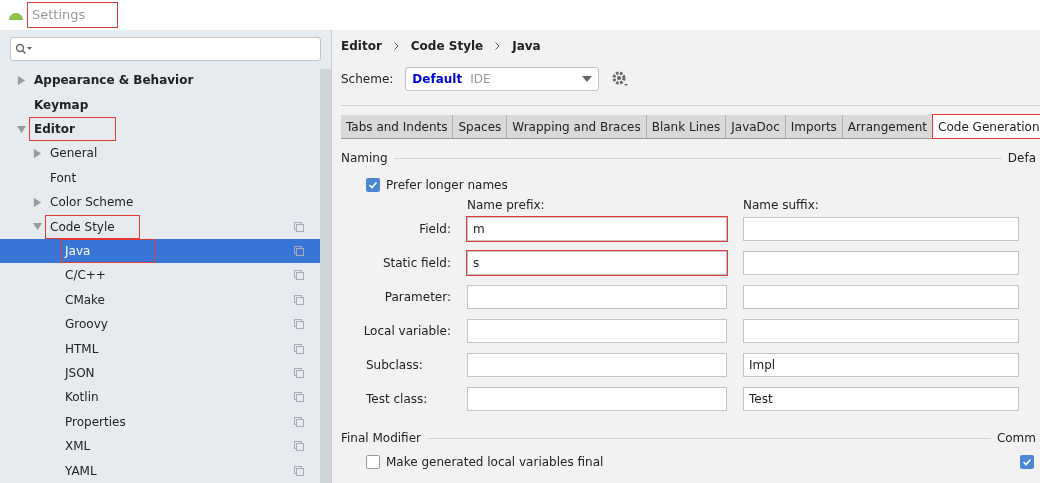  Describe the element at coordinates (85, 276) in the screenshot. I see `tree-item-label: C/C++` at that location.